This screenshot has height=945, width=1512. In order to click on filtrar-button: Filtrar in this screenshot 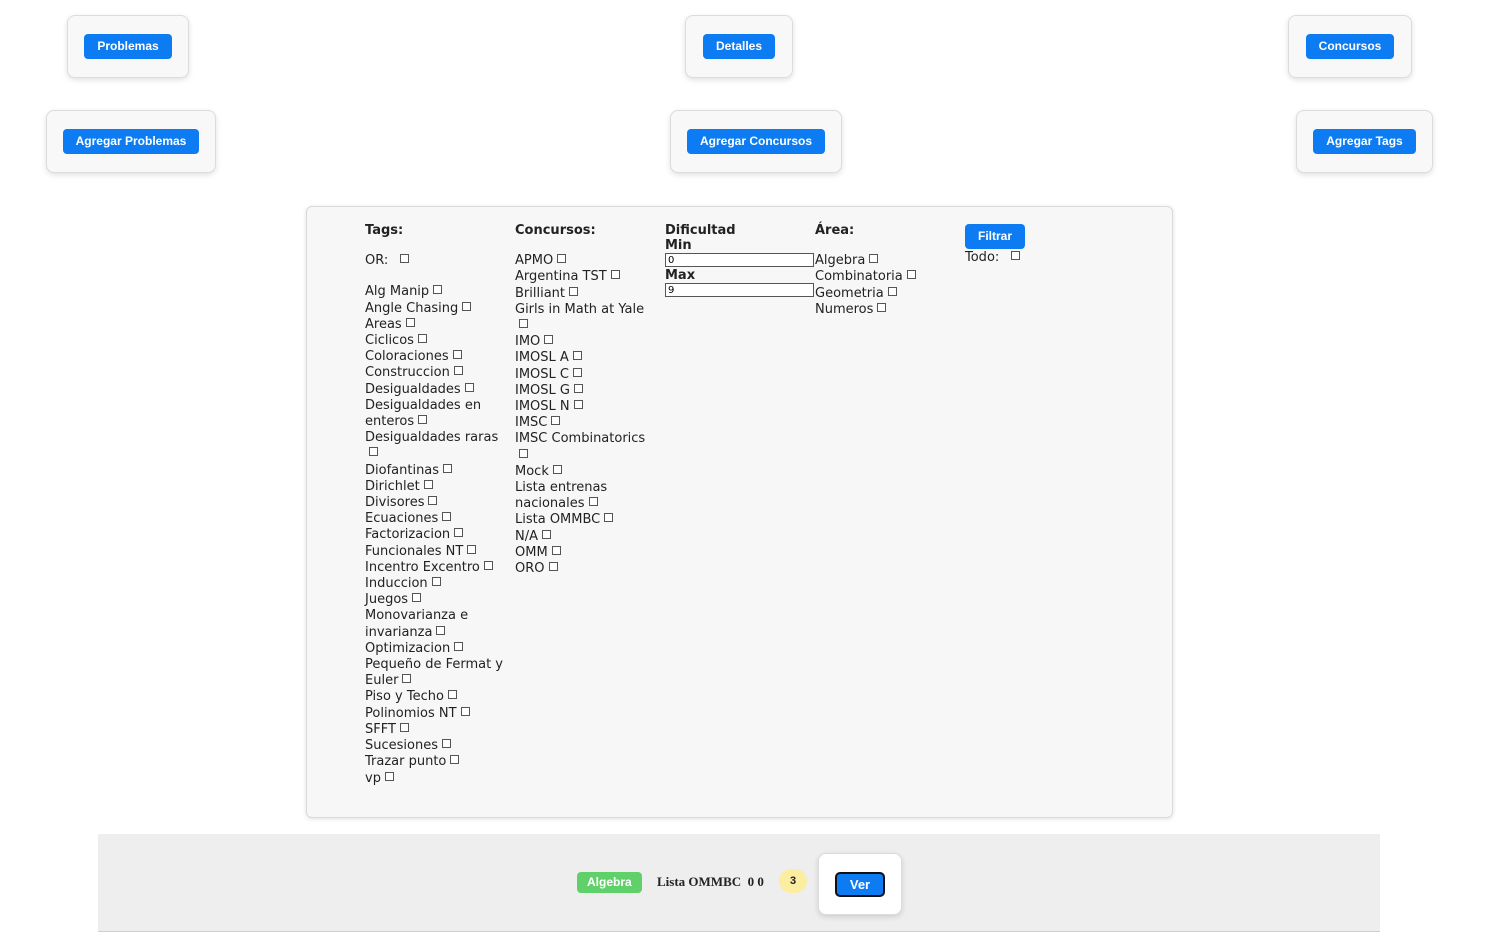, I will do `click(995, 236)`.